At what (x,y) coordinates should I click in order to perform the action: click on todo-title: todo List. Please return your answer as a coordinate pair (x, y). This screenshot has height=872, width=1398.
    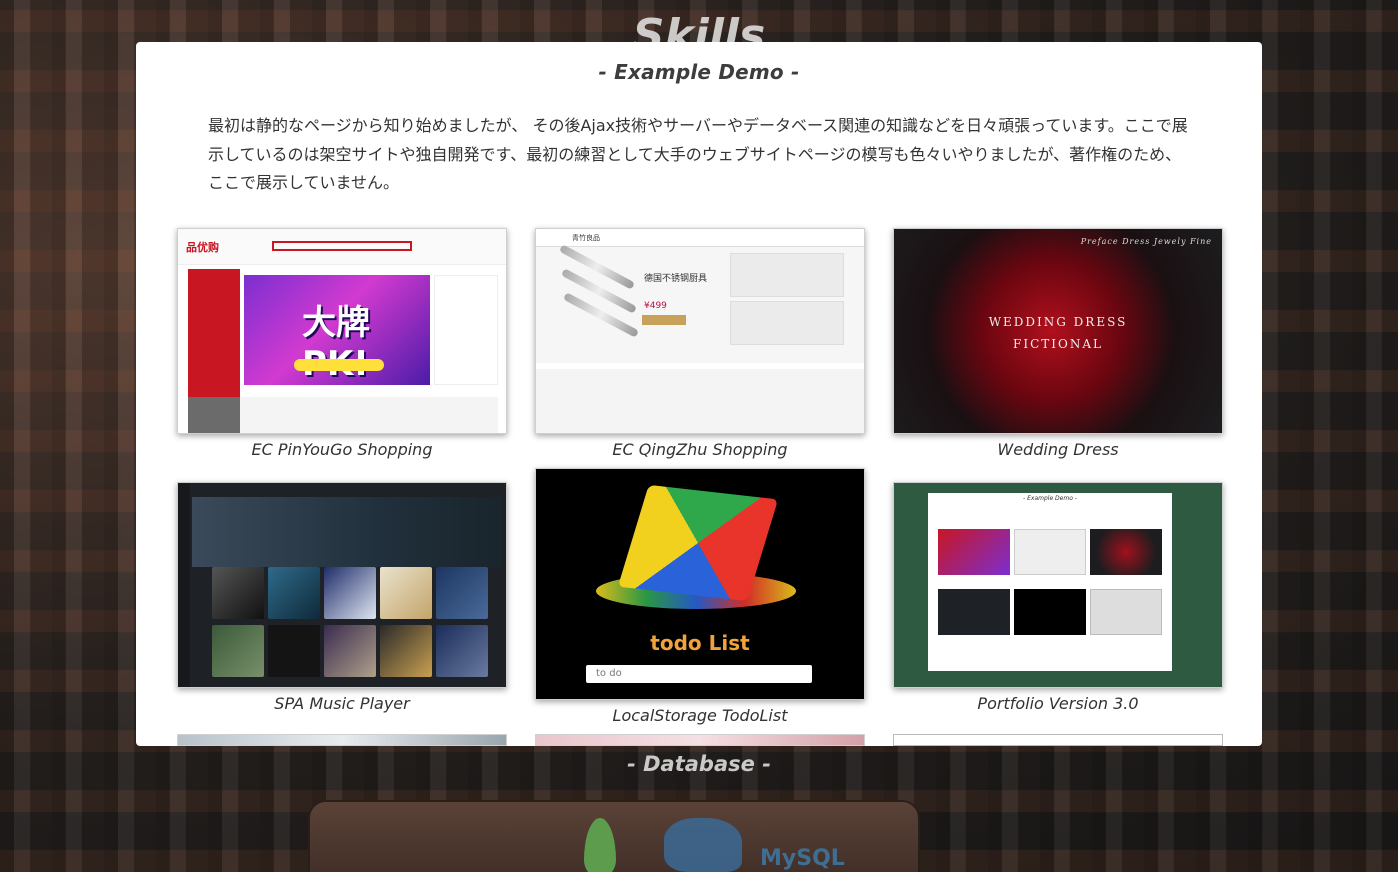
    Looking at the image, I should click on (700, 643).